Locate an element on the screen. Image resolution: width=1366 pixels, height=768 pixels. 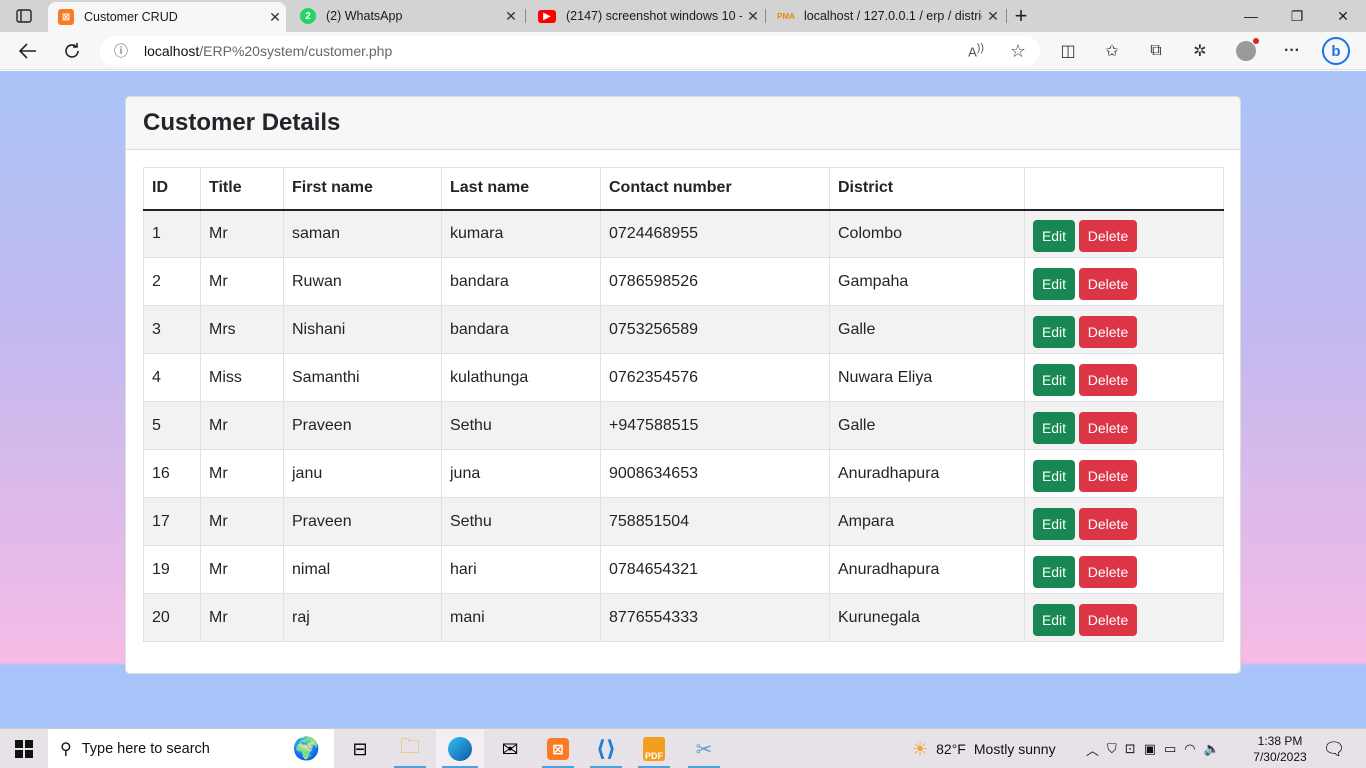
info-icon: ⓘ is located at coordinates (129, 51).